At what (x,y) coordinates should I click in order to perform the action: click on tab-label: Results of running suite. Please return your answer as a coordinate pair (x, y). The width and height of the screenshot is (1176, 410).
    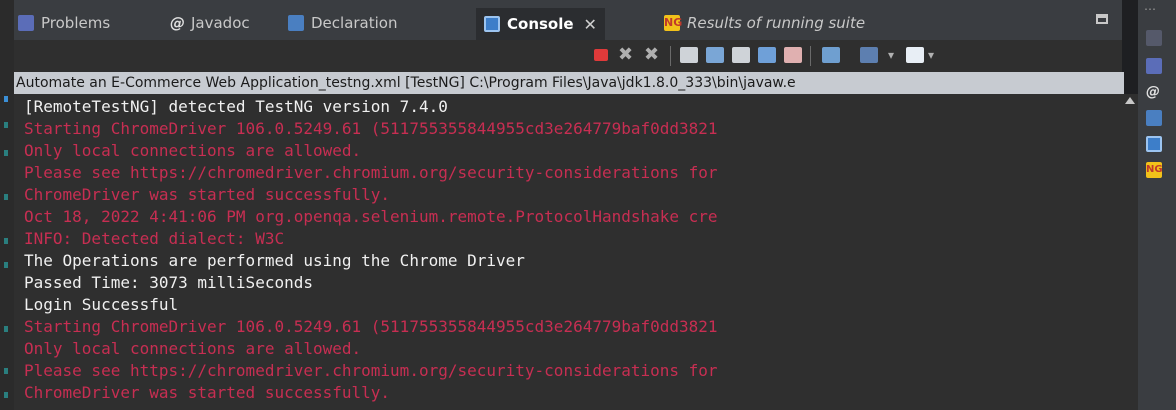
    Looking at the image, I should click on (776, 23).